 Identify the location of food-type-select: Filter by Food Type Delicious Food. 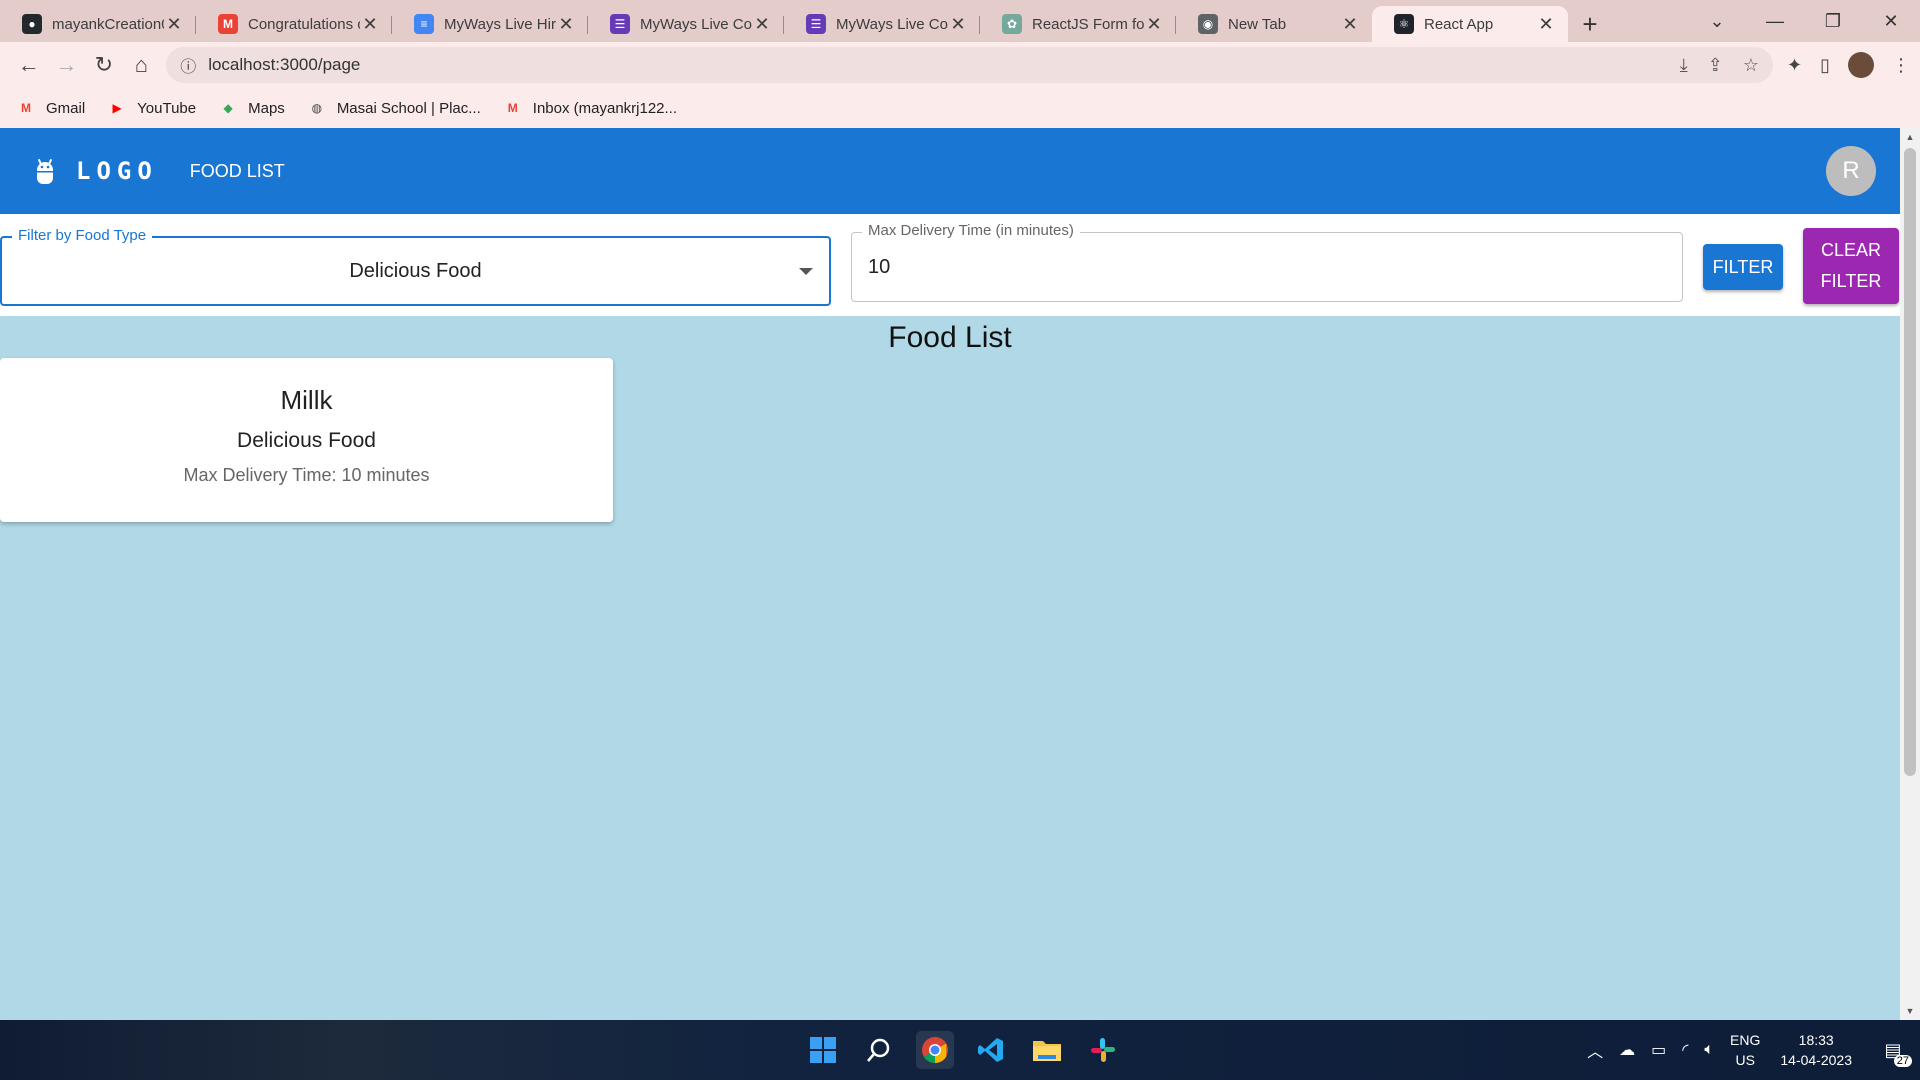
(415, 266).